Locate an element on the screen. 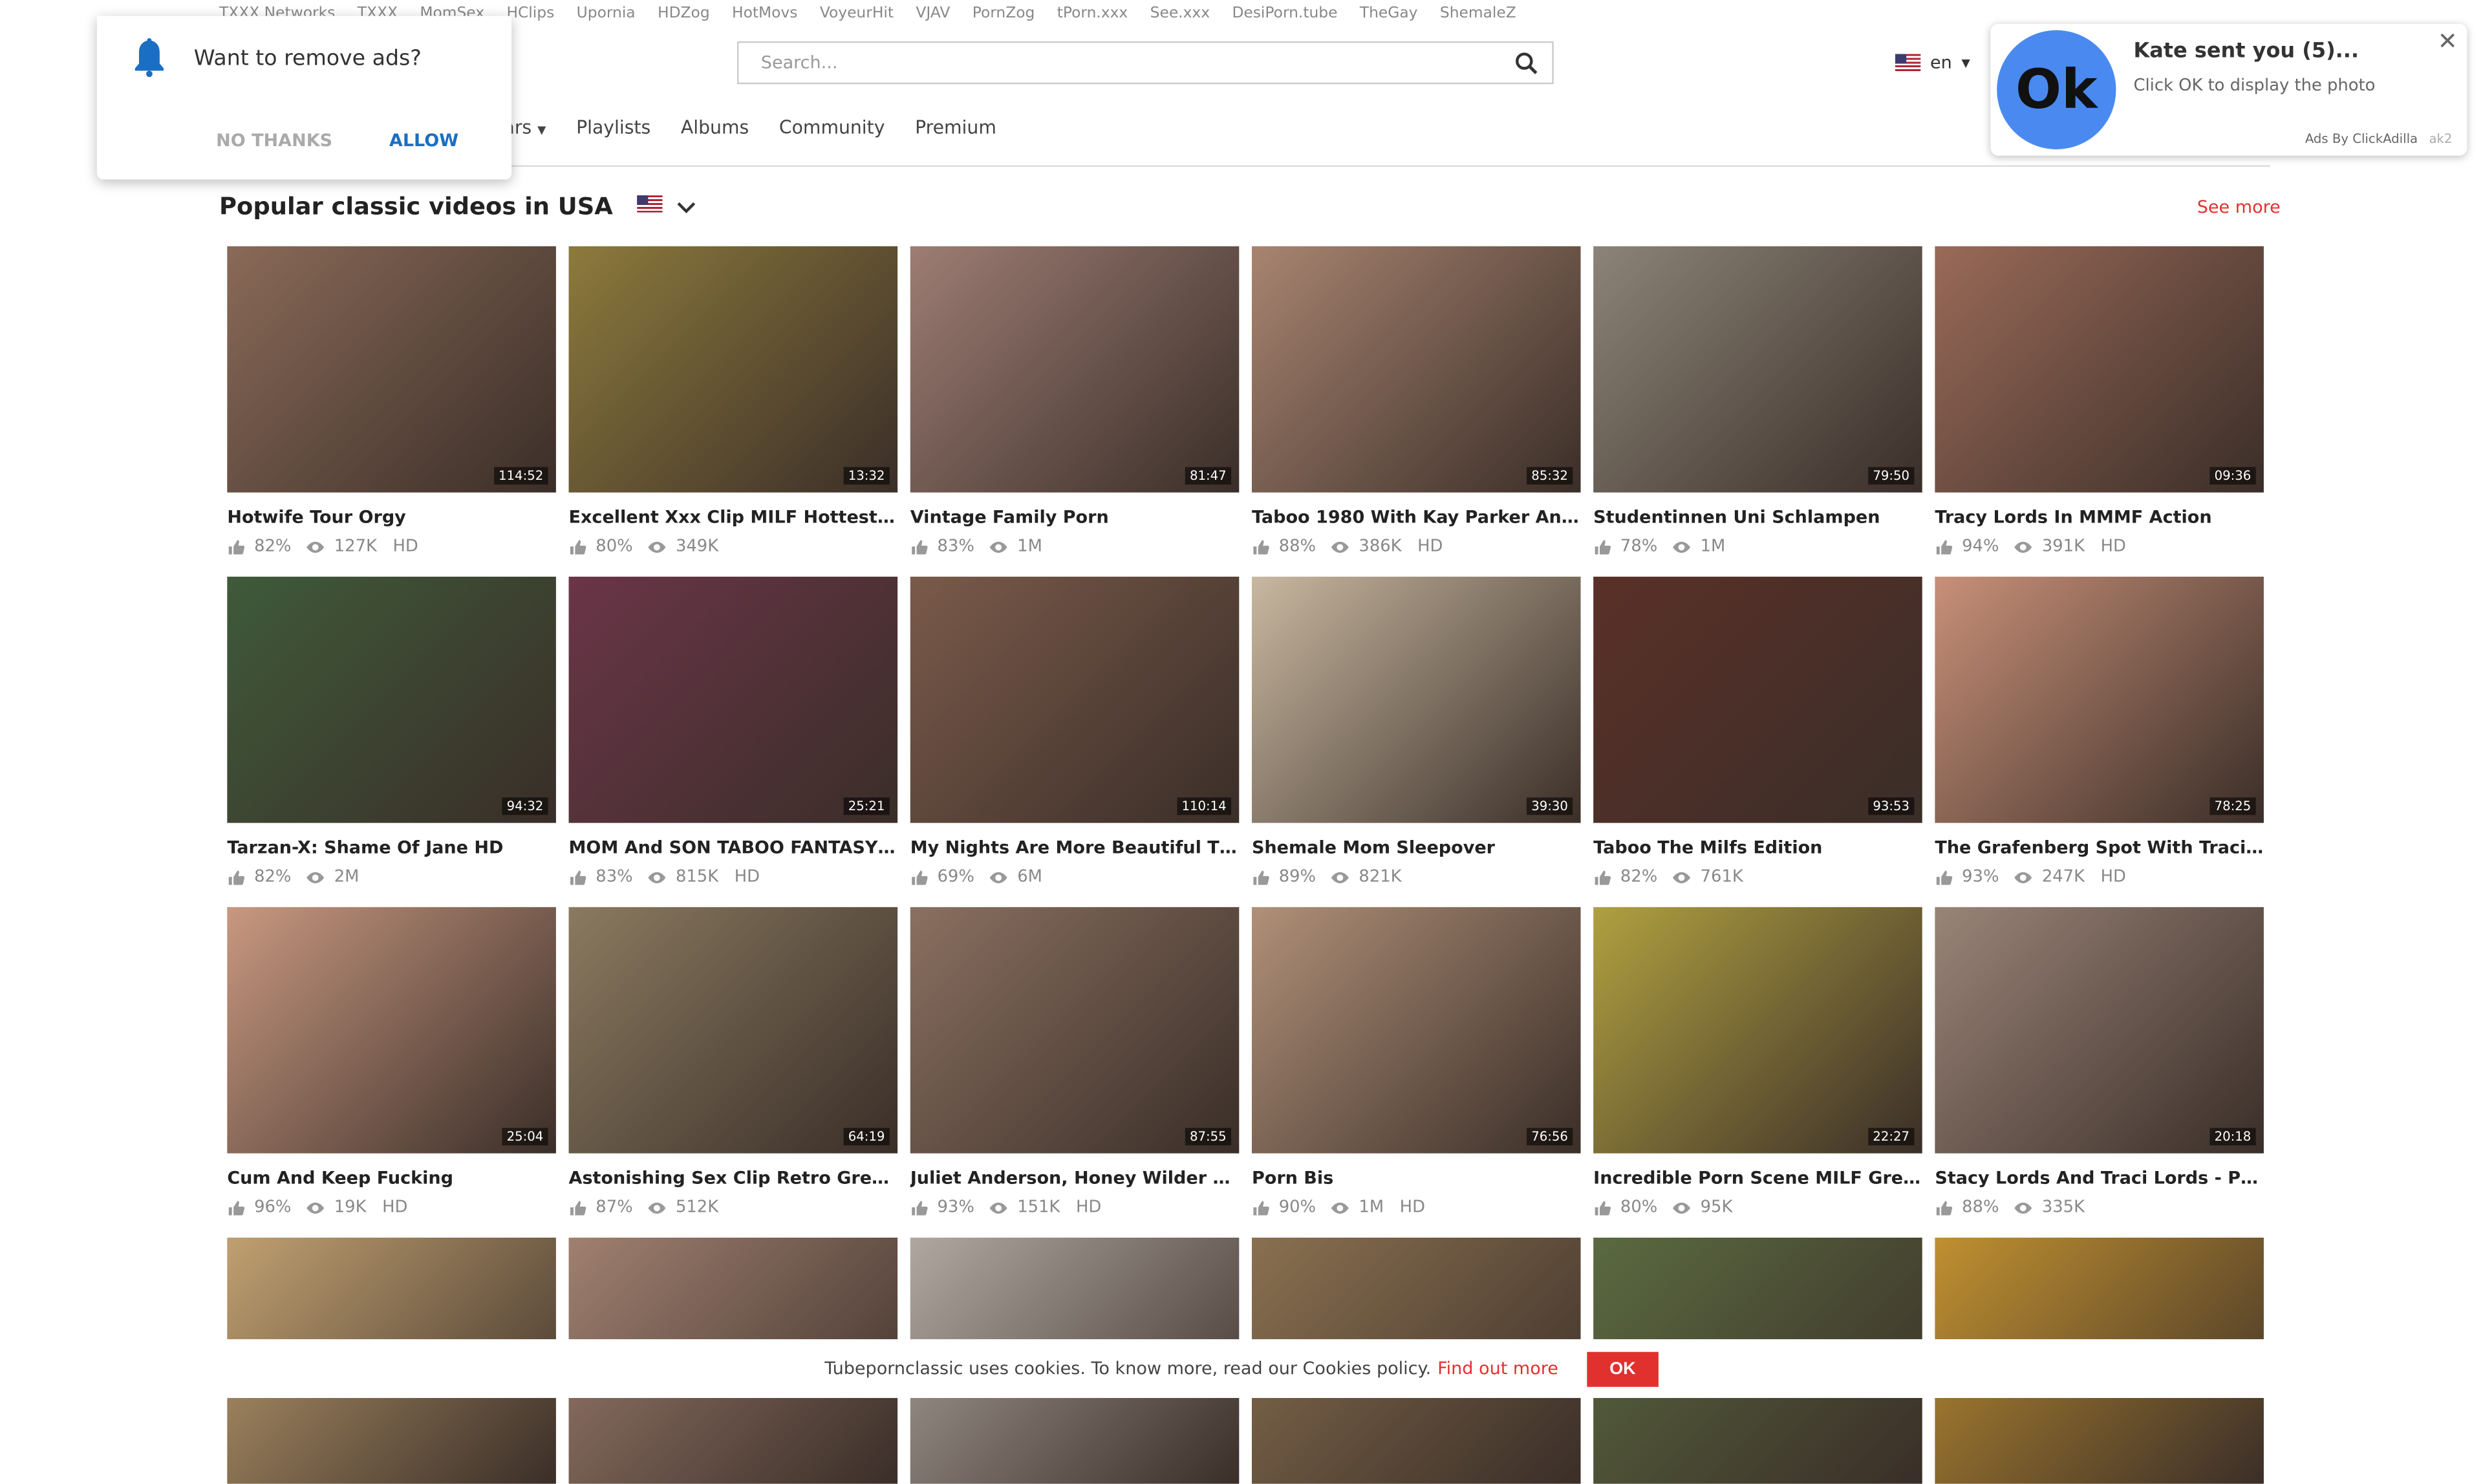 Image resolution: width=2483 pixels, height=1484 pixels. menu-albums: Albums is located at coordinates (715, 127).